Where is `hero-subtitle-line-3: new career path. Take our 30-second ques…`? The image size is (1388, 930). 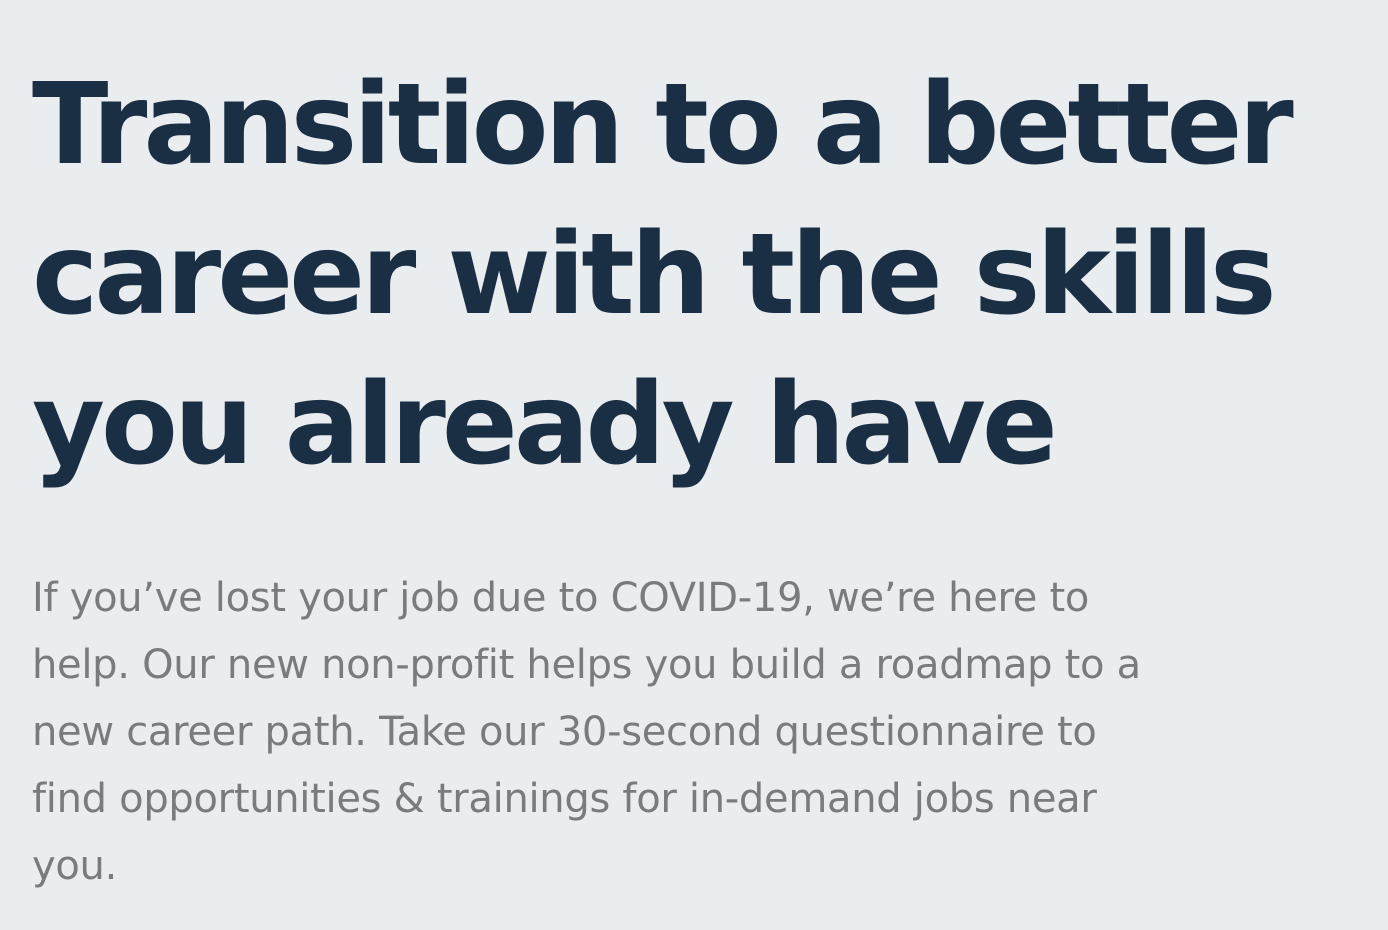 hero-subtitle-line-3: new career path. Take our 30-second ques… is located at coordinates (564, 732).